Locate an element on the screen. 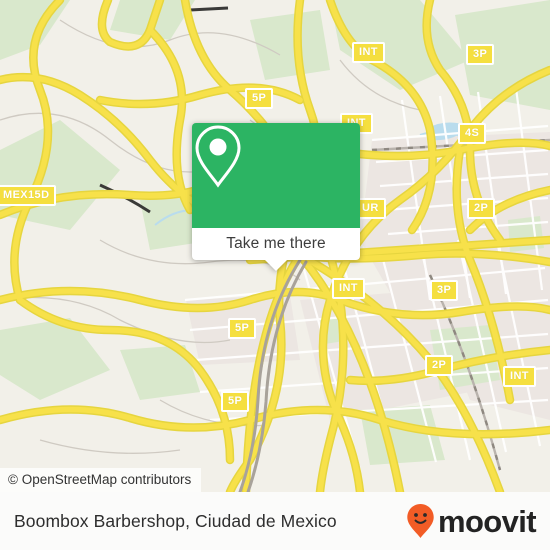 The height and width of the screenshot is (550, 550). moovit-wordmark: moovit is located at coordinates (487, 521).